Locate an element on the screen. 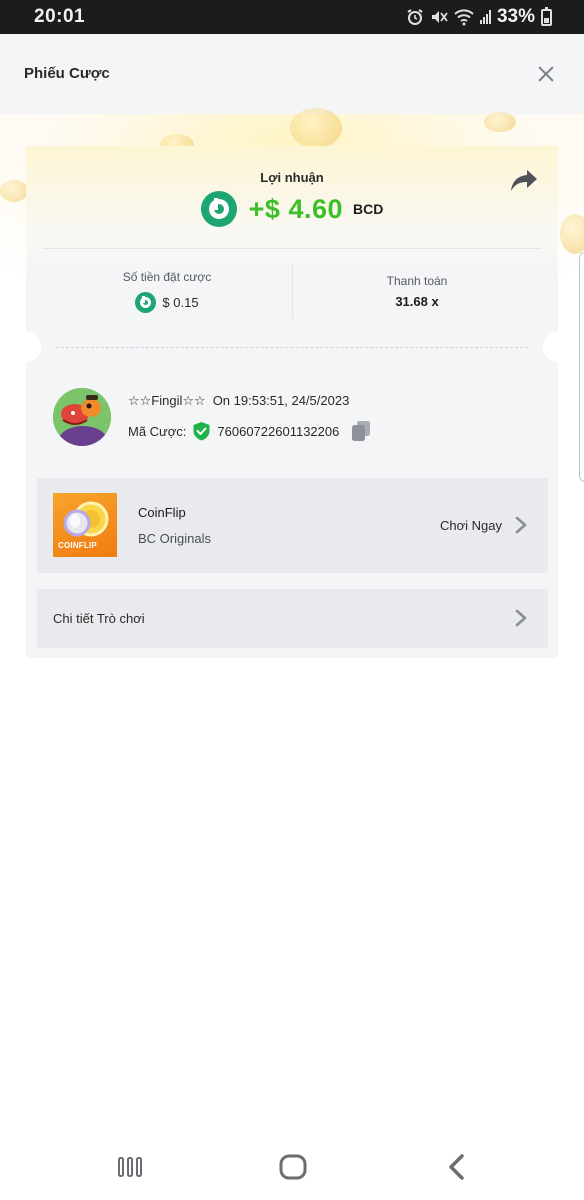 This screenshot has height=1200, width=584. bet-id-label: Mã Cược: is located at coordinates (157, 431).